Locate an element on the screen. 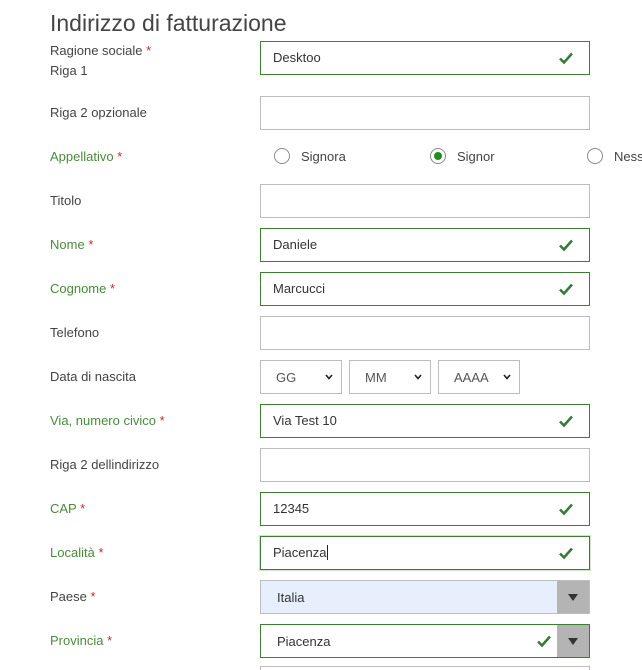  city-label: Località * is located at coordinates (77, 552).